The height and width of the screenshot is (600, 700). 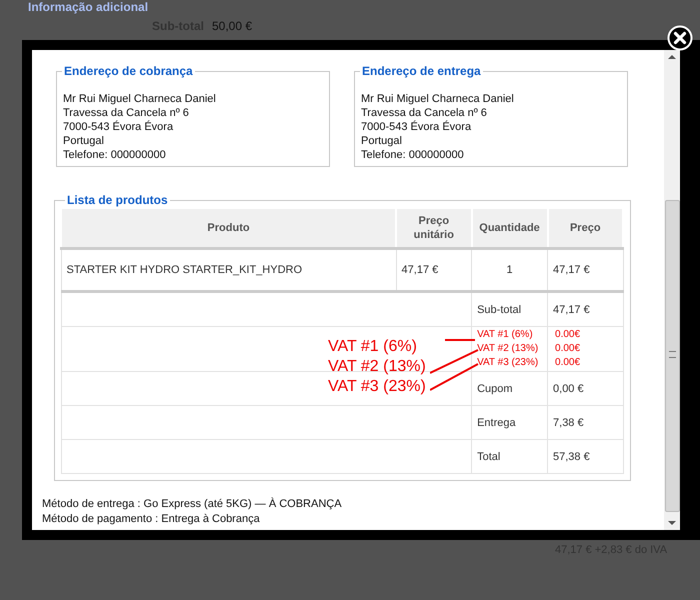 What do you see at coordinates (510, 270) in the screenshot?
I see `table-cell: 1` at bounding box center [510, 270].